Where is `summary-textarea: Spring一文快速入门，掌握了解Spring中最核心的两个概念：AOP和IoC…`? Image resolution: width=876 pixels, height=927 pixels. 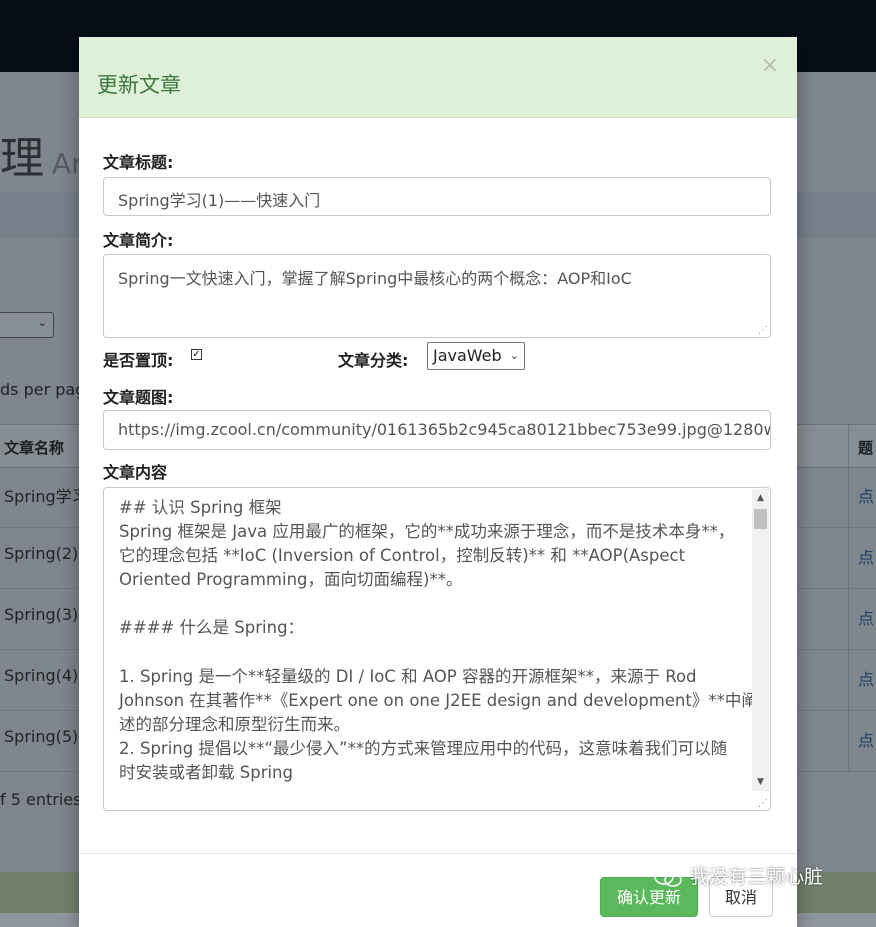
summary-textarea: Spring一文快速入门，掌握了解Spring中最核心的两个概念：AOP和IoC… is located at coordinates (437, 296).